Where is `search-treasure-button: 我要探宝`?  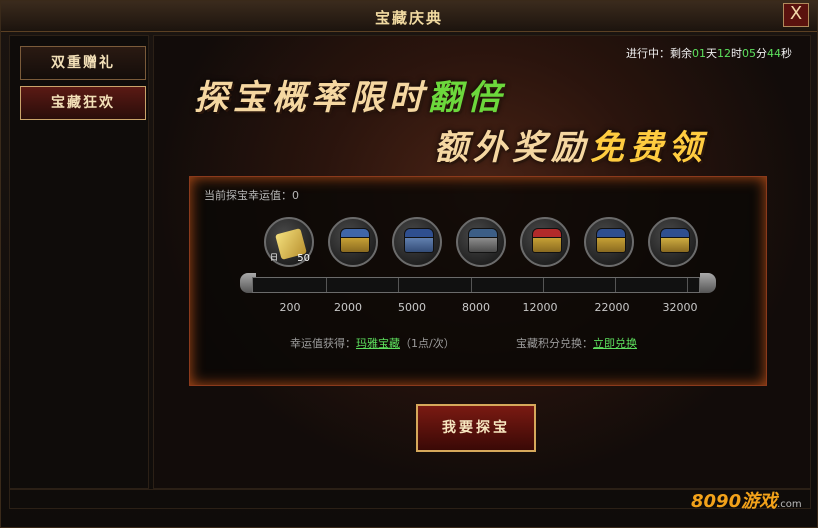 search-treasure-button: 我要探宝 is located at coordinates (476, 428).